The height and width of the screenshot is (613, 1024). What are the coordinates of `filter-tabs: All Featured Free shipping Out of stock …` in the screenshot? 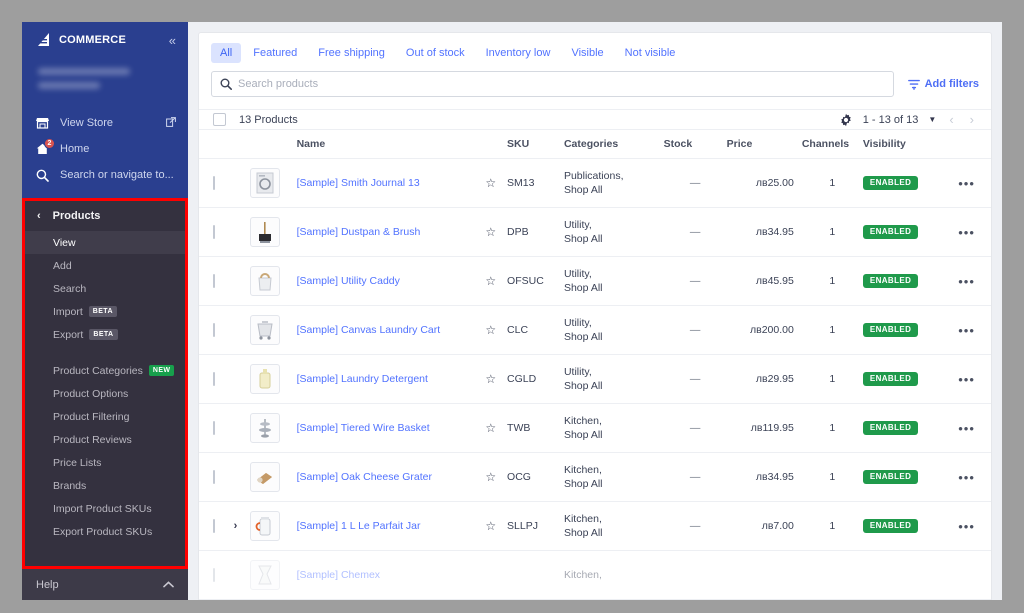 It's located at (595, 51).